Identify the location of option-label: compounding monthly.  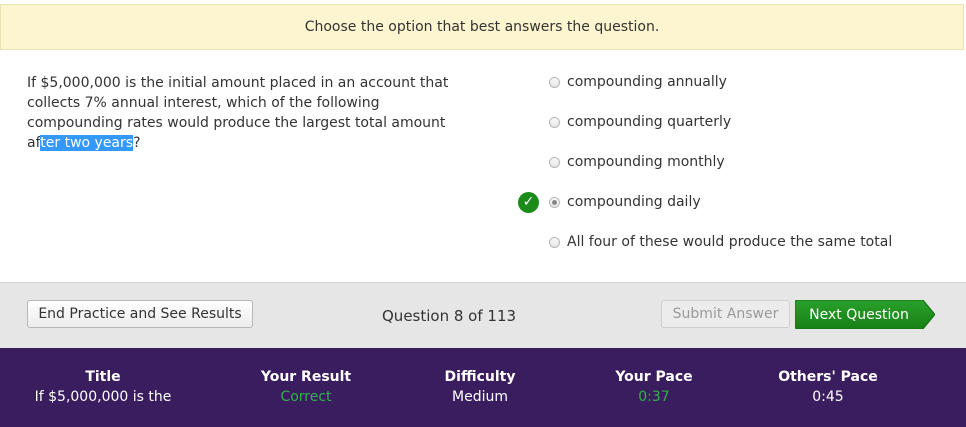
(646, 162).